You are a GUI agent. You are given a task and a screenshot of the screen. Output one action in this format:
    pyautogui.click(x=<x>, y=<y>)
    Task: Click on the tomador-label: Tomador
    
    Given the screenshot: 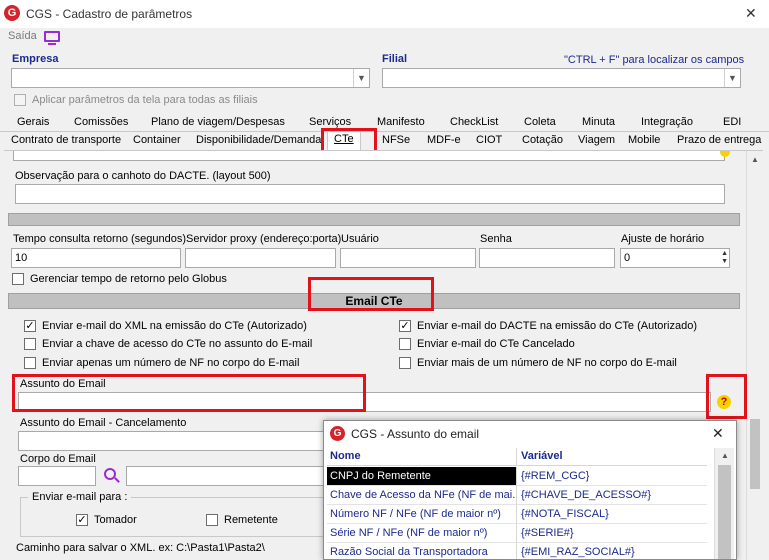 What is the action you would take?
    pyautogui.click(x=115, y=520)
    